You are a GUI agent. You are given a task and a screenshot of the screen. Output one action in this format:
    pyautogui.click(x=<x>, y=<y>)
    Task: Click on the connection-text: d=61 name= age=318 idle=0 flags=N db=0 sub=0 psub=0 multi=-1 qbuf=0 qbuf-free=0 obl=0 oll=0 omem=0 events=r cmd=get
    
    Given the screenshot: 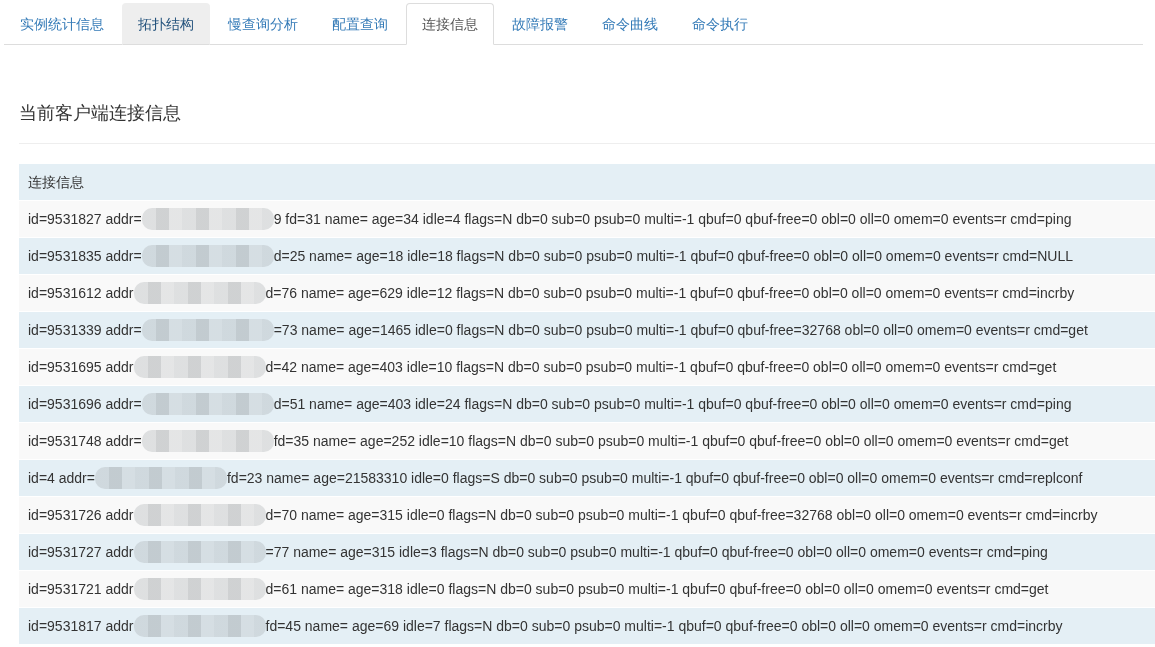 What is the action you would take?
    pyautogui.click(x=657, y=589)
    